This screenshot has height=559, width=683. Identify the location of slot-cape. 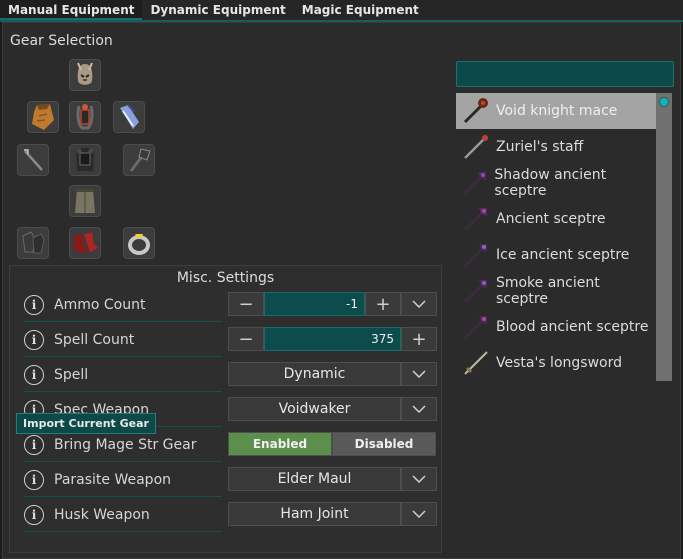
(43, 117).